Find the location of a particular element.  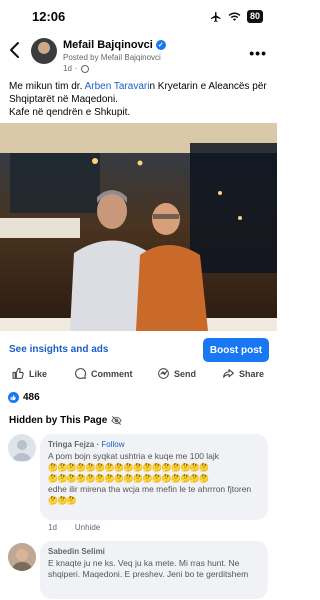

like-reaction-icon is located at coordinates (13, 397).